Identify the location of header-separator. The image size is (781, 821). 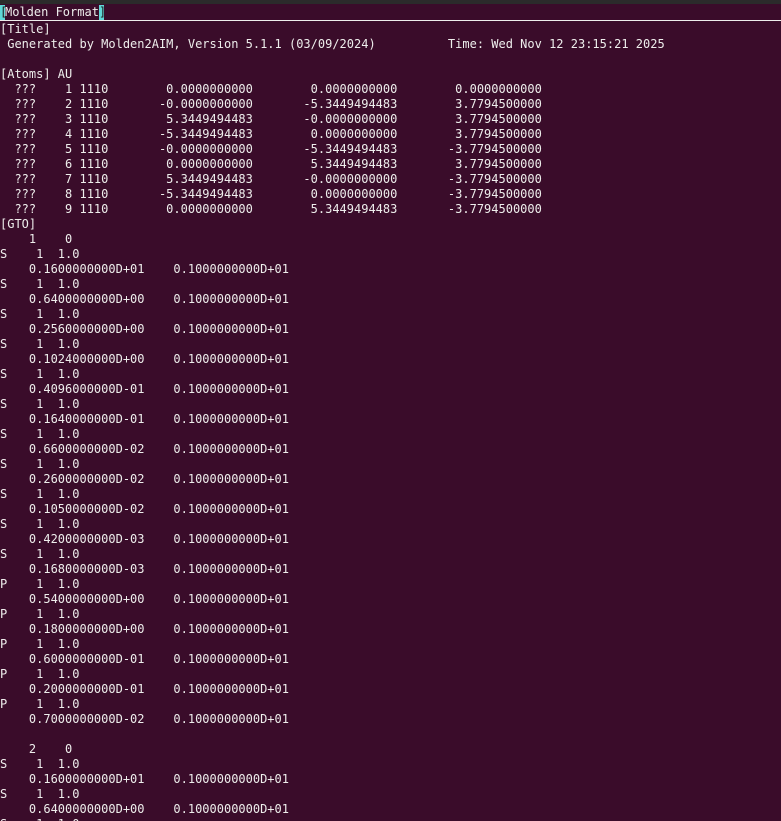
(390, 20).